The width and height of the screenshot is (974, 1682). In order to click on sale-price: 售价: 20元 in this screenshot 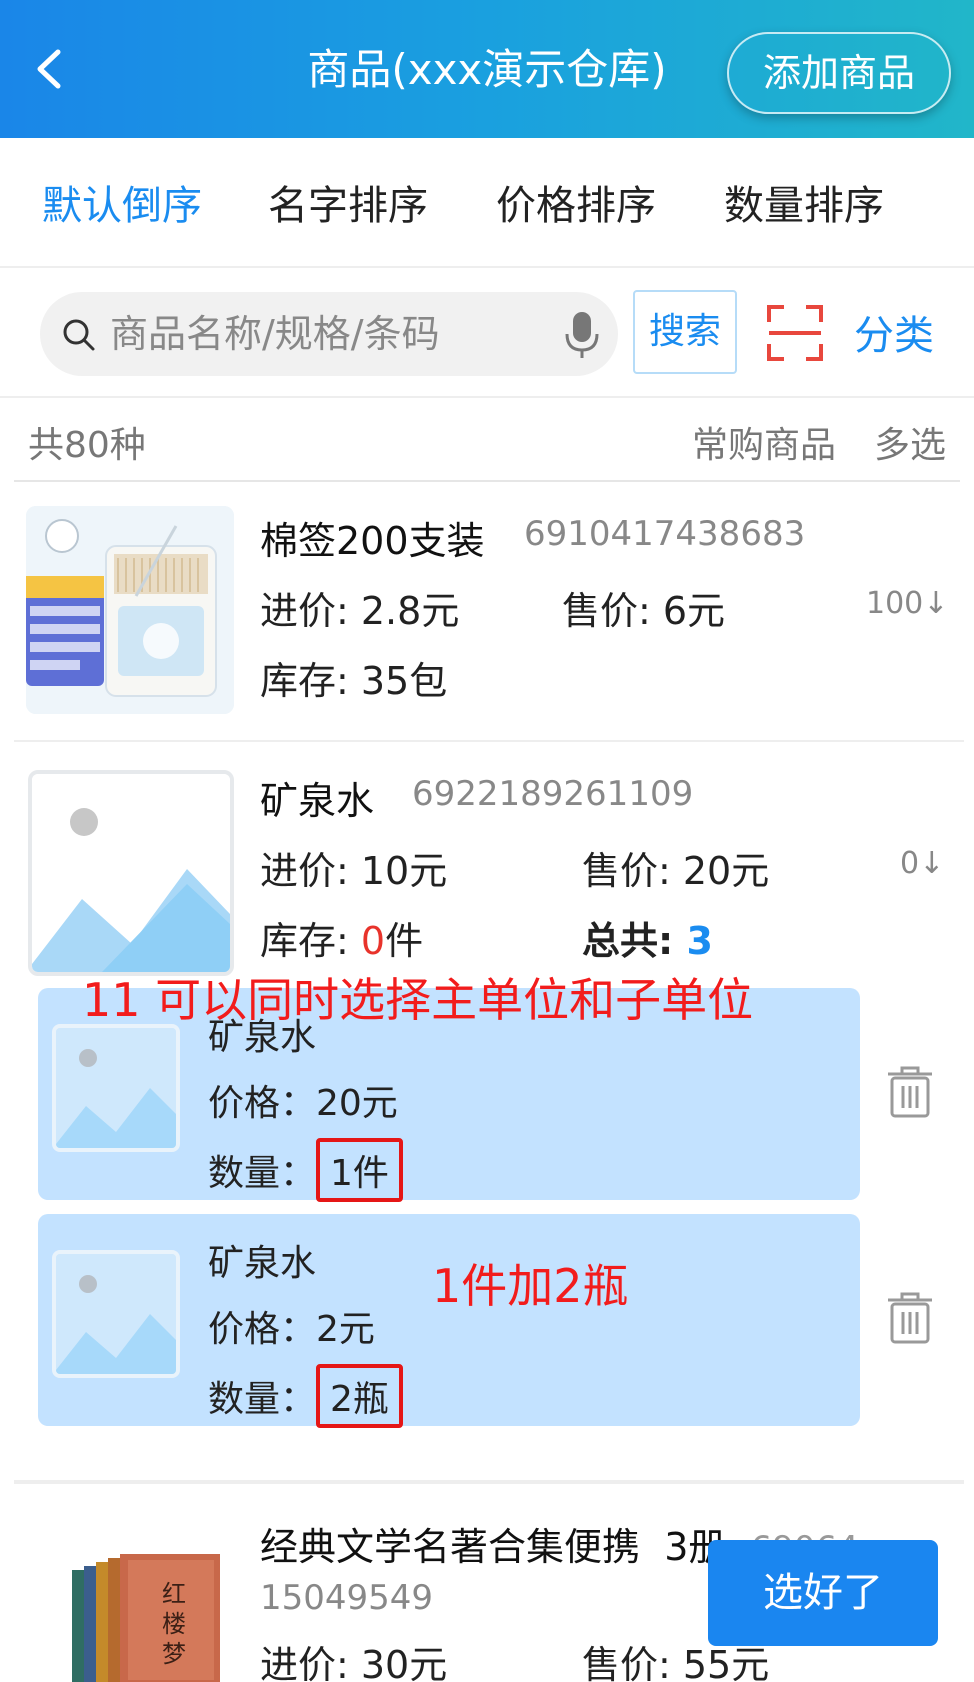, I will do `click(676, 871)`.